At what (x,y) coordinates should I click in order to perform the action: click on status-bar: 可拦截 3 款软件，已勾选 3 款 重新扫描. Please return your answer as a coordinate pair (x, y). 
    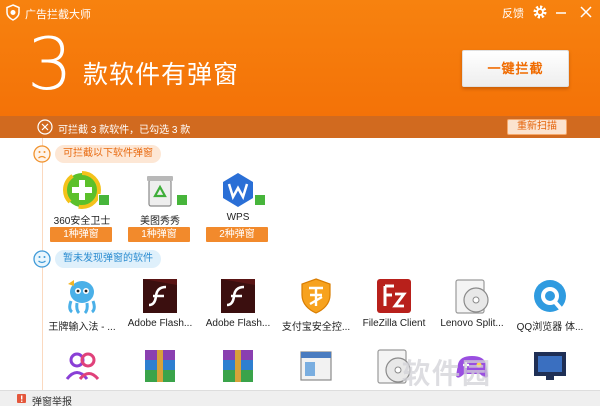
    Looking at the image, I should click on (300, 127).